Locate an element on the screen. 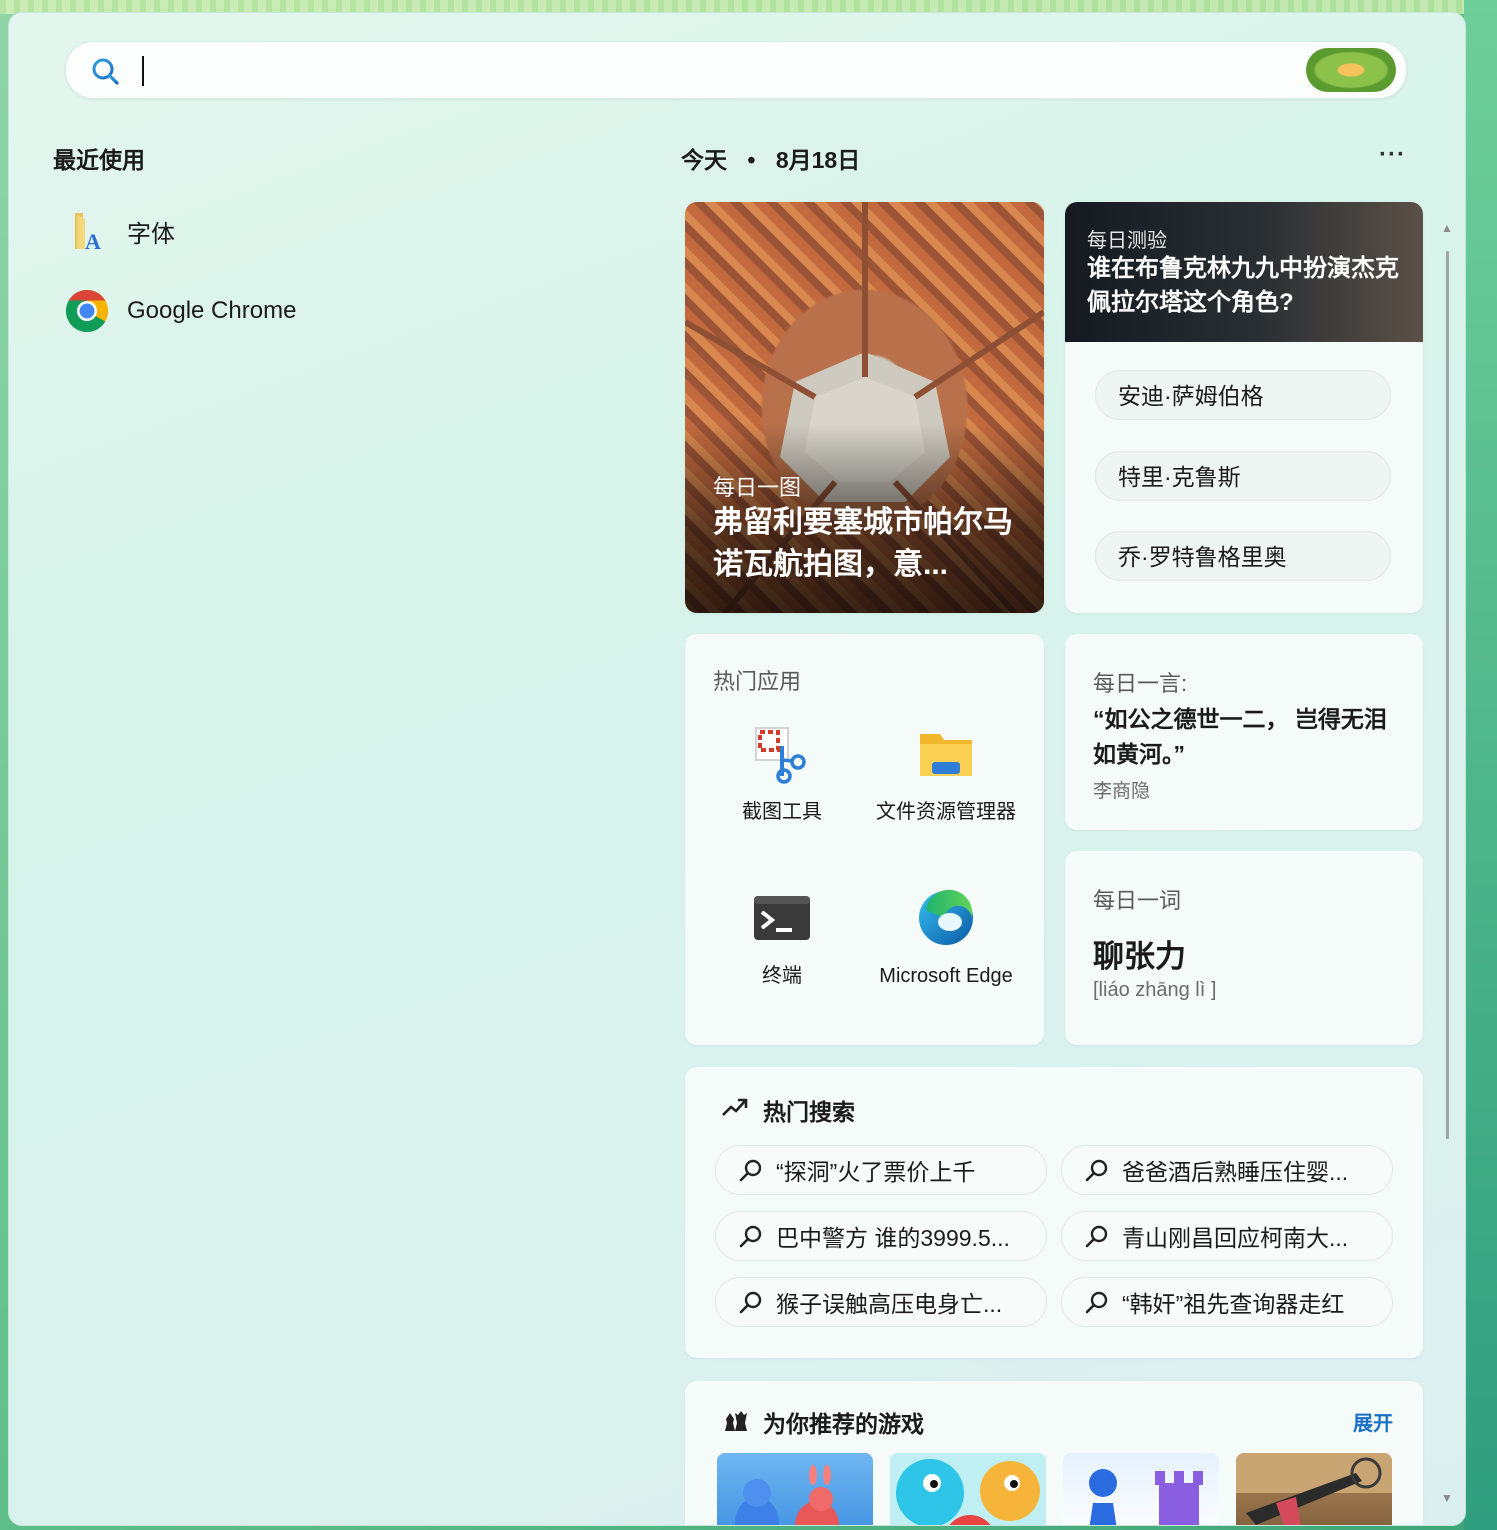 This screenshot has width=1497, height=1530. trending-item: “探洞”火了票价上千 is located at coordinates (881, 1170).